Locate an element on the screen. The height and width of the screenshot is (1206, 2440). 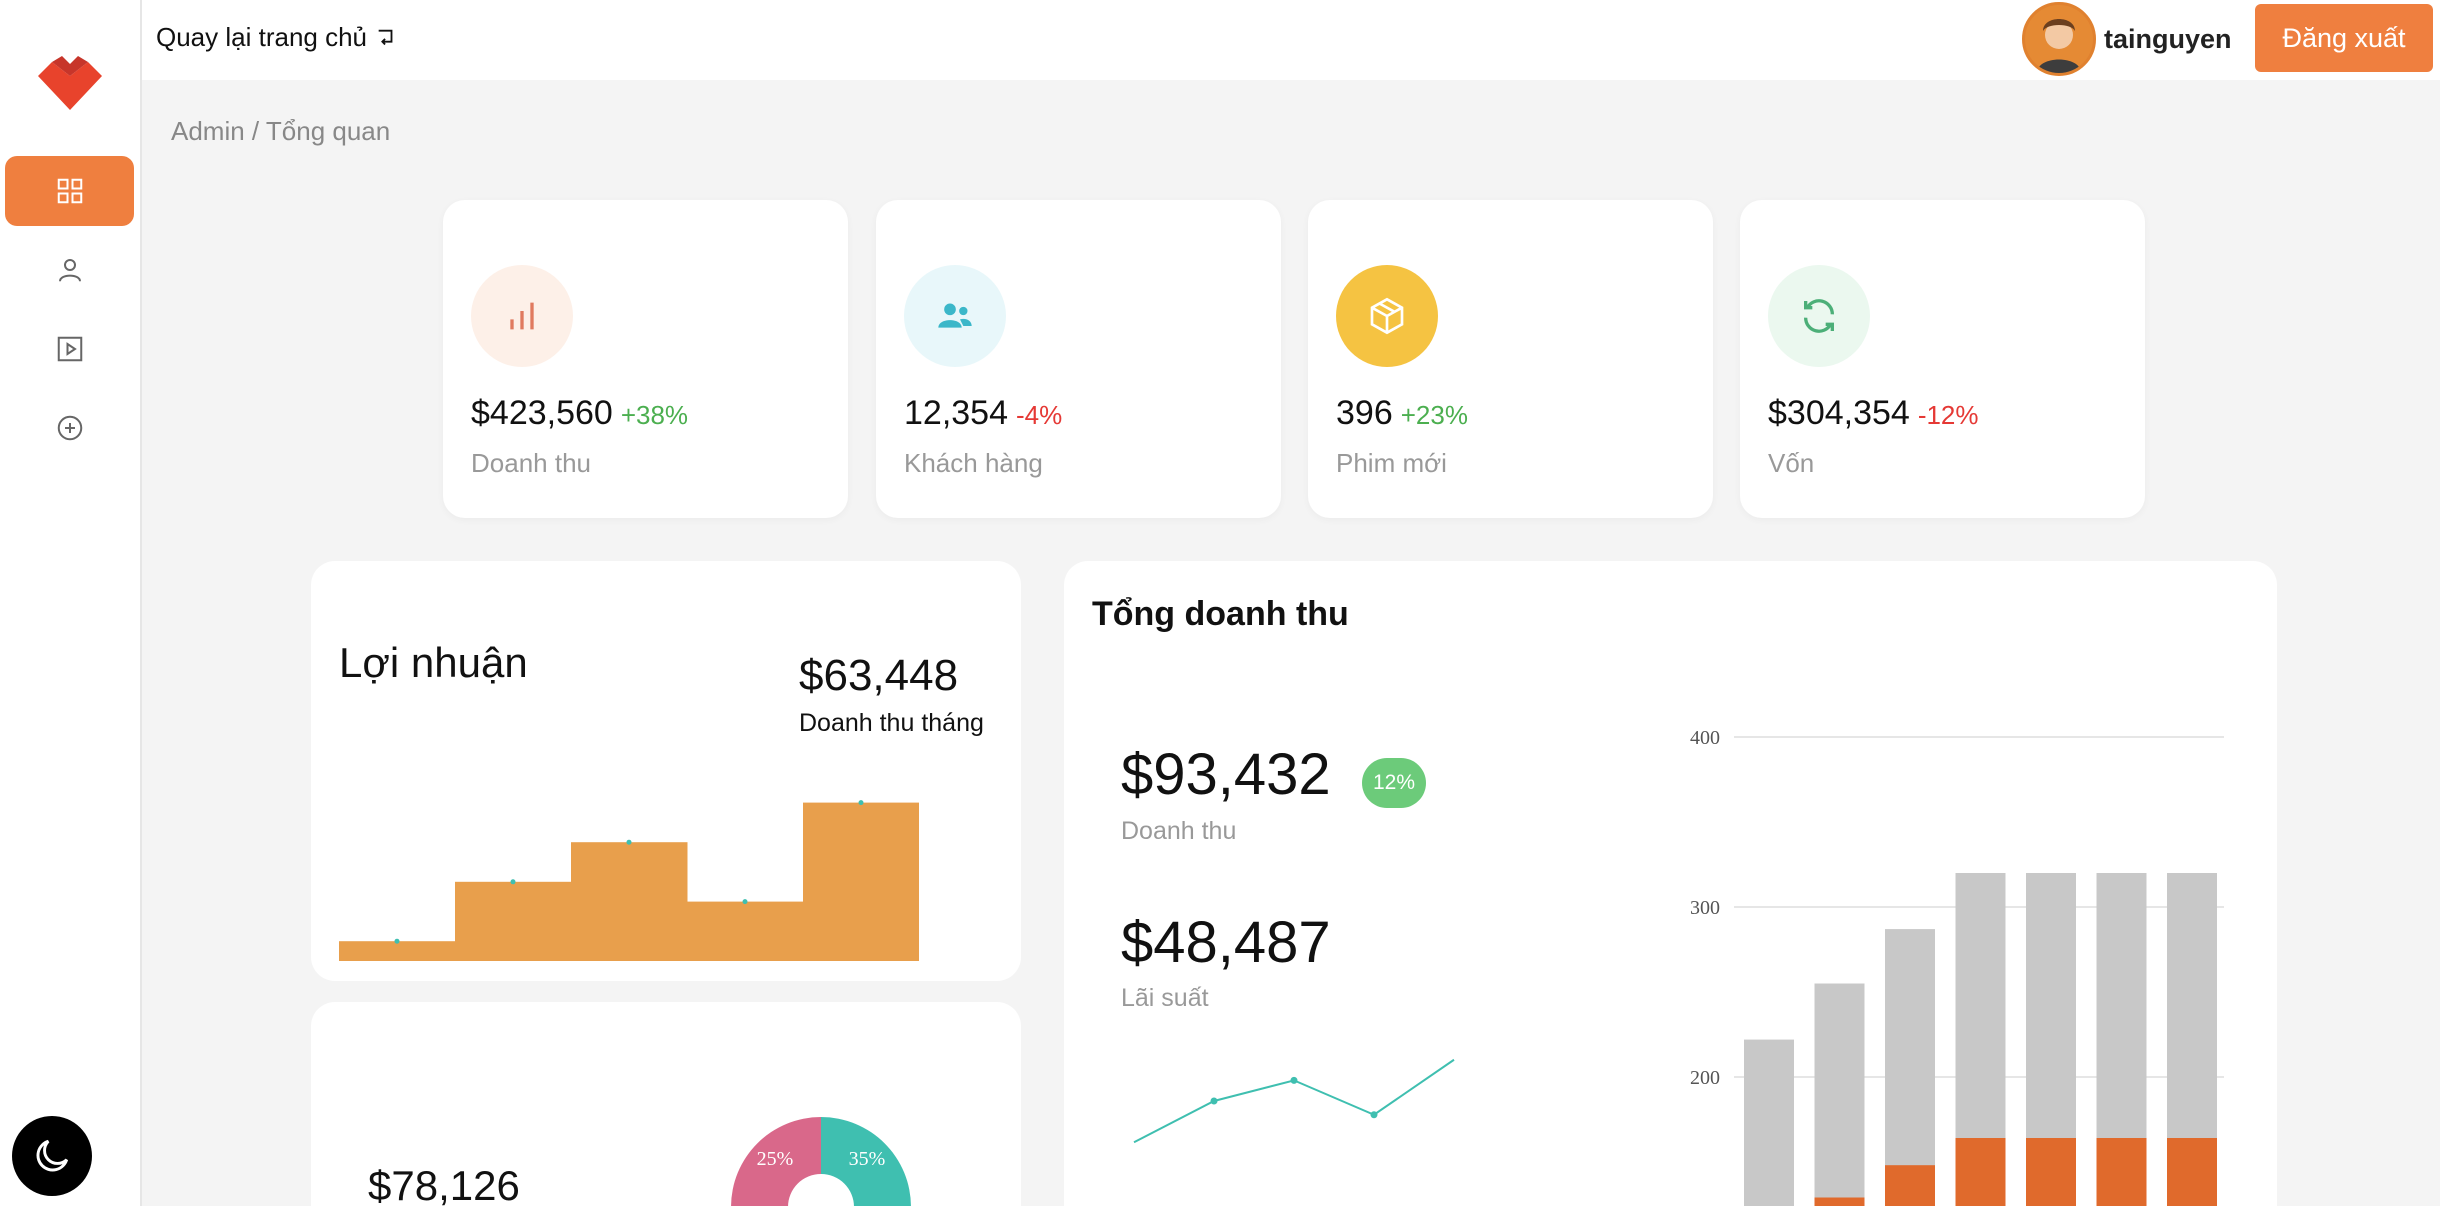
line-series is located at coordinates (1294, 1101).